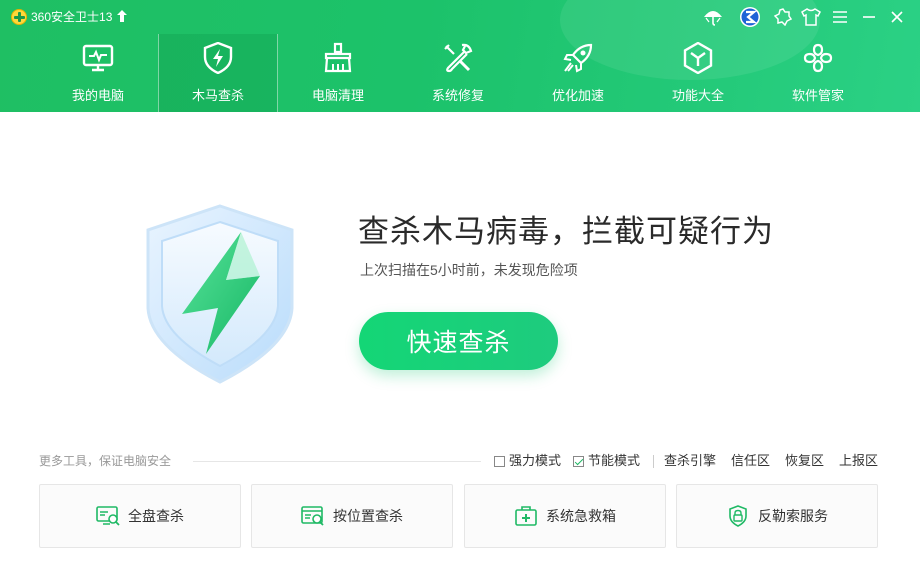 The width and height of the screenshot is (920, 579). What do you see at coordinates (526, 516) in the screenshot?
I see `first-aid-icon` at bounding box center [526, 516].